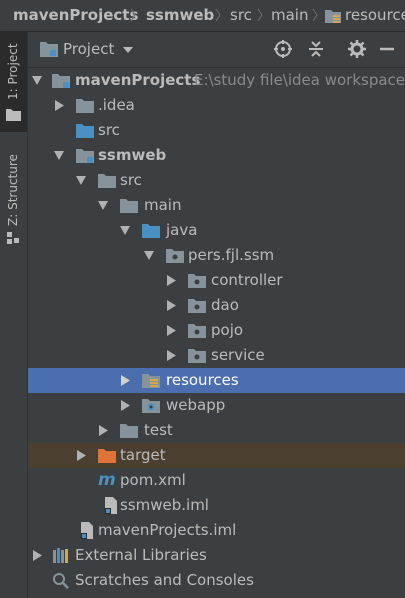 This screenshot has height=598, width=405. I want to click on tree-label: service, so click(238, 355).